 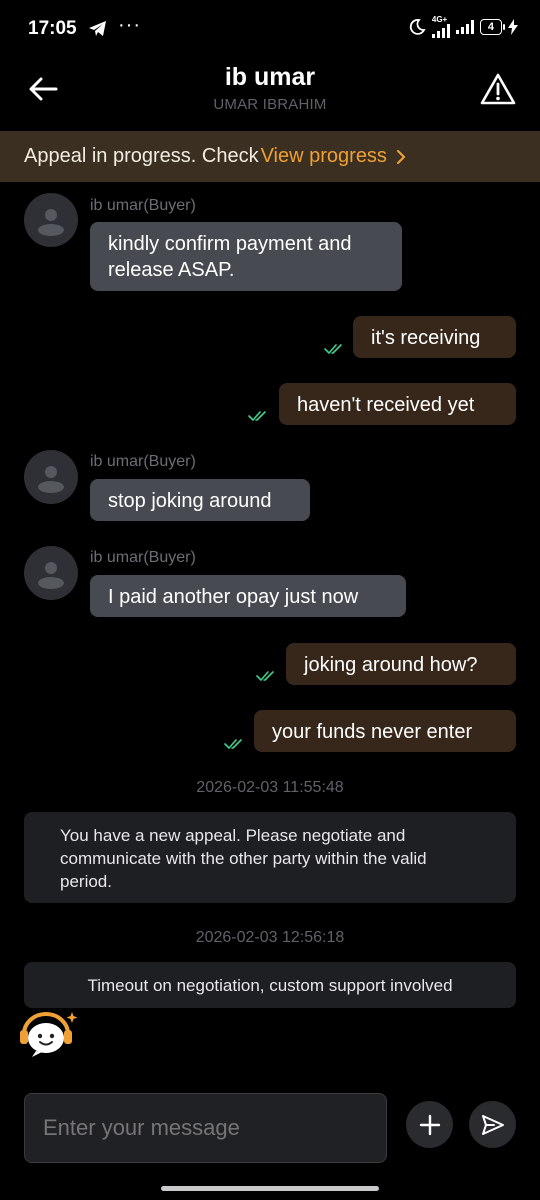 I want to click on message-timestamp: 2026-02-03 11:55:48, so click(x=270, y=787).